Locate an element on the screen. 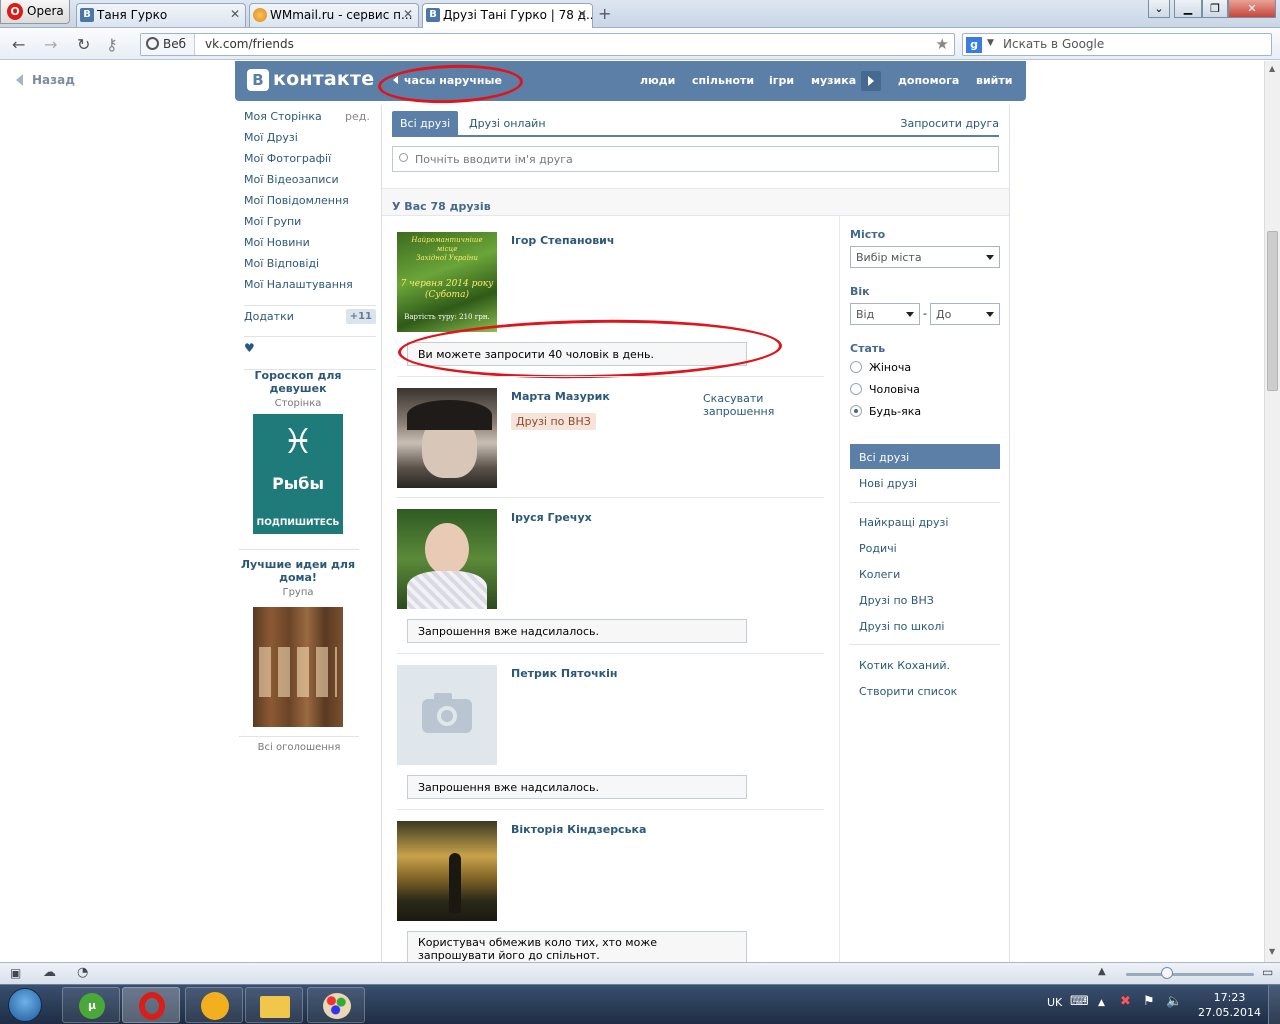  zoom-fit-icon: ▭ is located at coordinates (1267, 972).